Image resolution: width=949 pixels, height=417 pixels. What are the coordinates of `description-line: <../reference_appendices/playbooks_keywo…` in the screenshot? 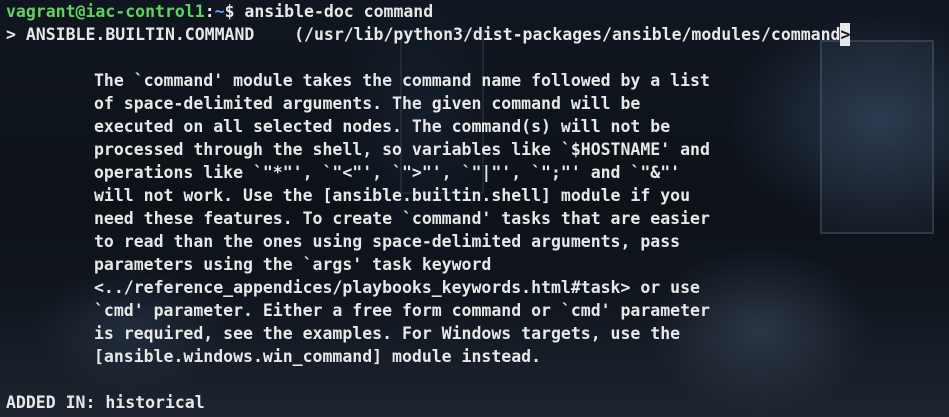 It's located at (397, 287).